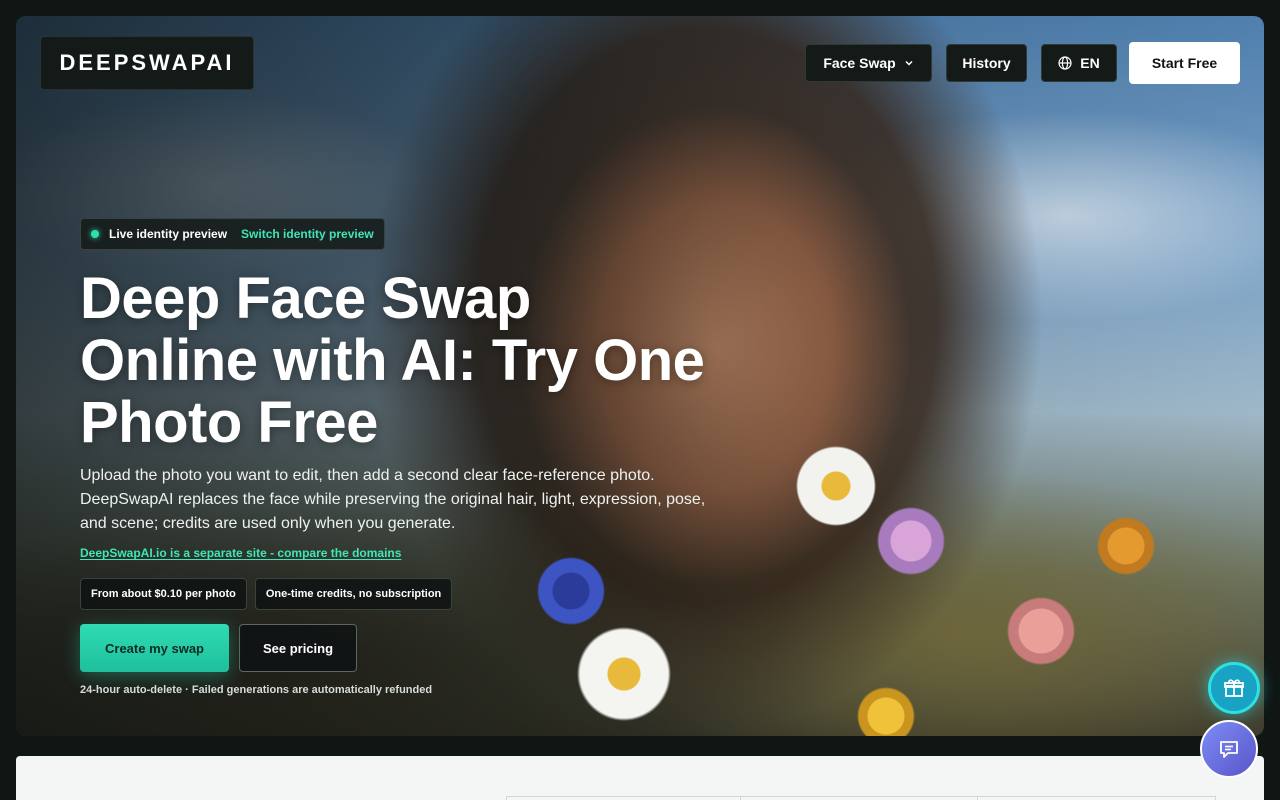  Describe the element at coordinates (163, 594) in the screenshot. I see `price-chip: From about $0.10 per photo` at that location.